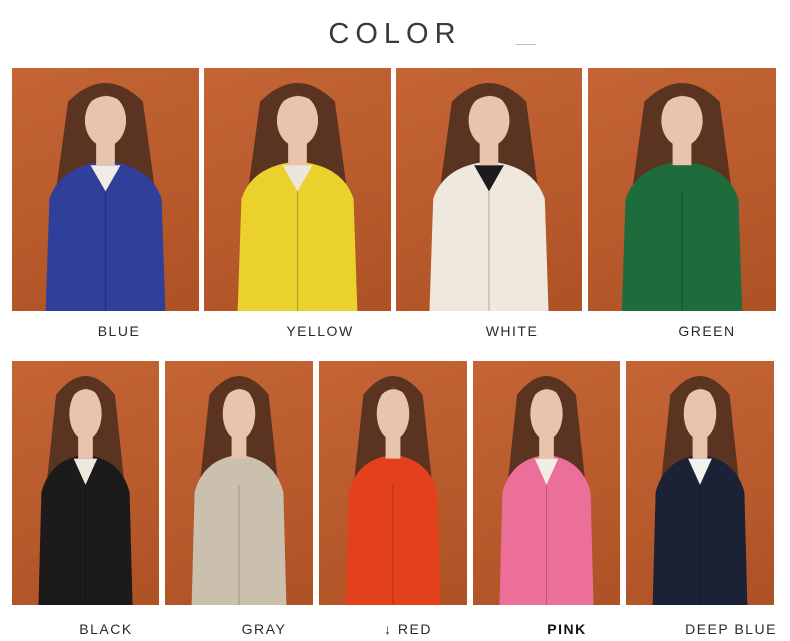 The width and height of the screenshot is (790, 641). I want to click on swatch-photo-yellow, so click(297, 189).